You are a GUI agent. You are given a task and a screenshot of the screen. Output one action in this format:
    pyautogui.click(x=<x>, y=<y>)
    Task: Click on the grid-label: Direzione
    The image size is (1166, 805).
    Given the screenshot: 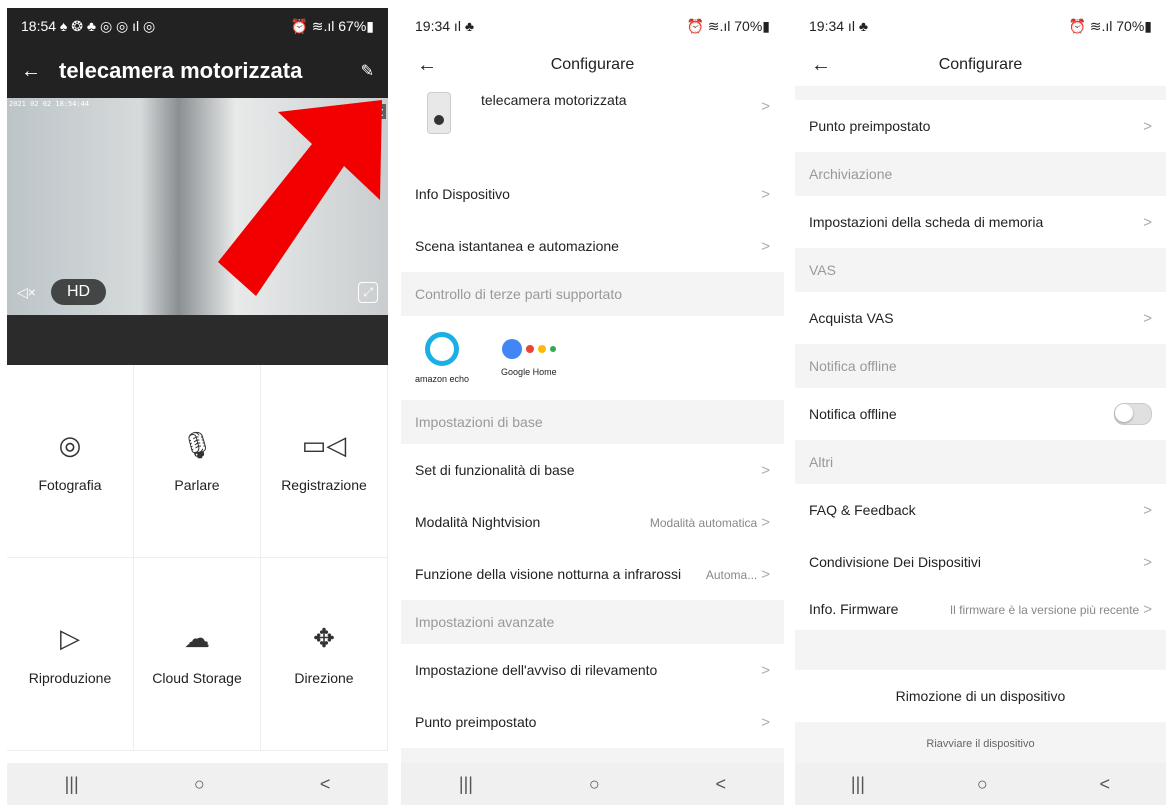 What is the action you would take?
    pyautogui.click(x=324, y=677)
    